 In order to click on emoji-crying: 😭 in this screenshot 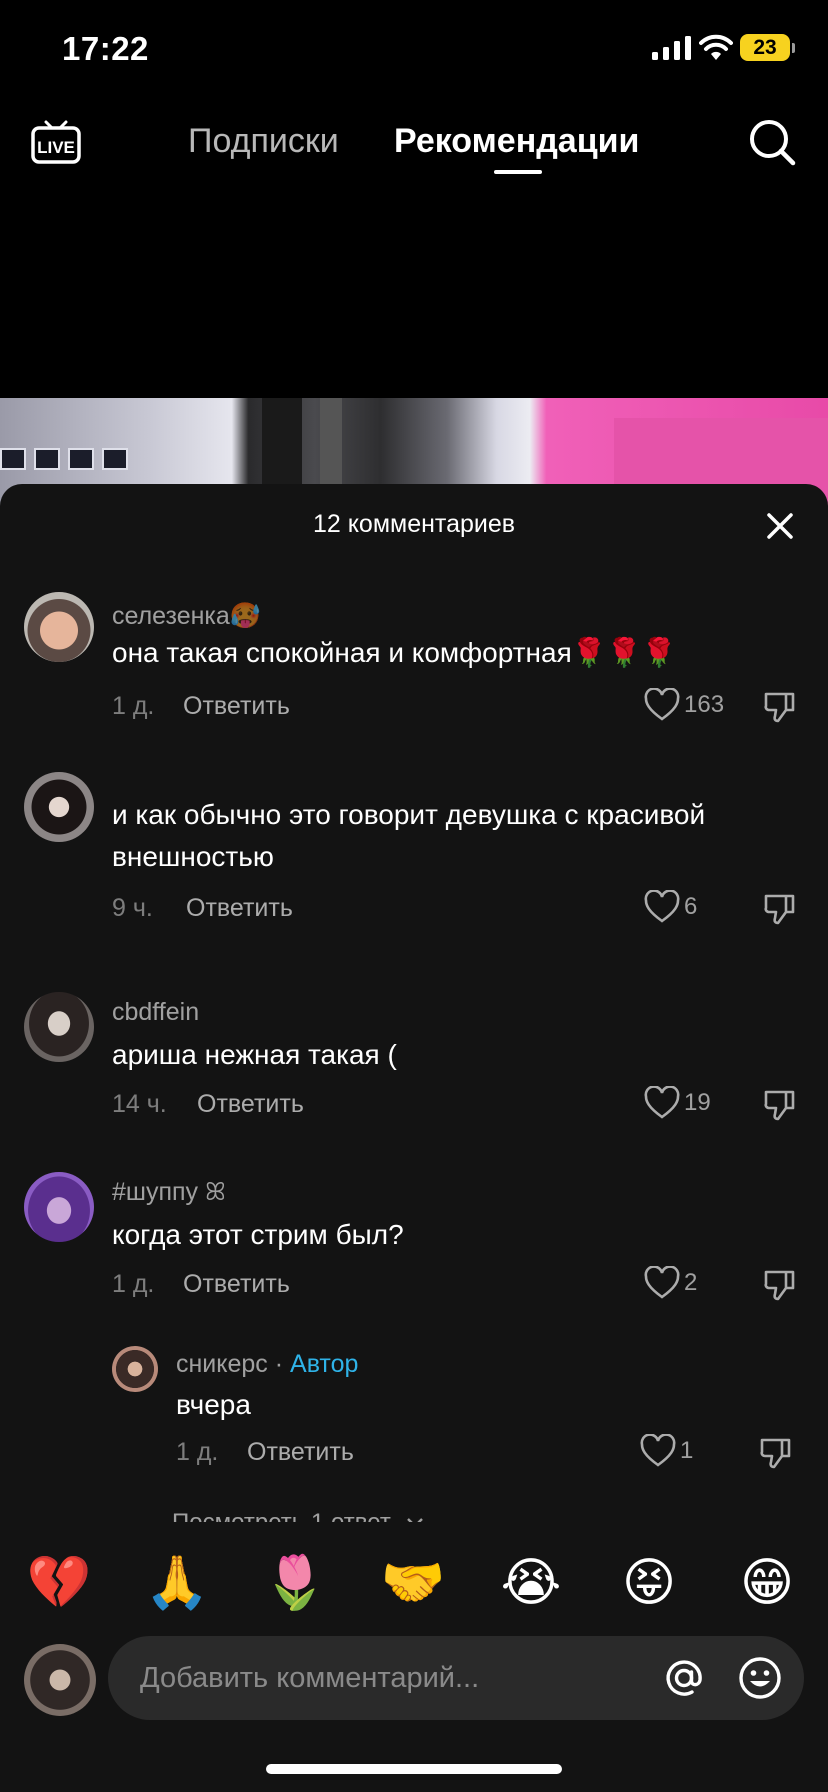, I will do `click(531, 1583)`.